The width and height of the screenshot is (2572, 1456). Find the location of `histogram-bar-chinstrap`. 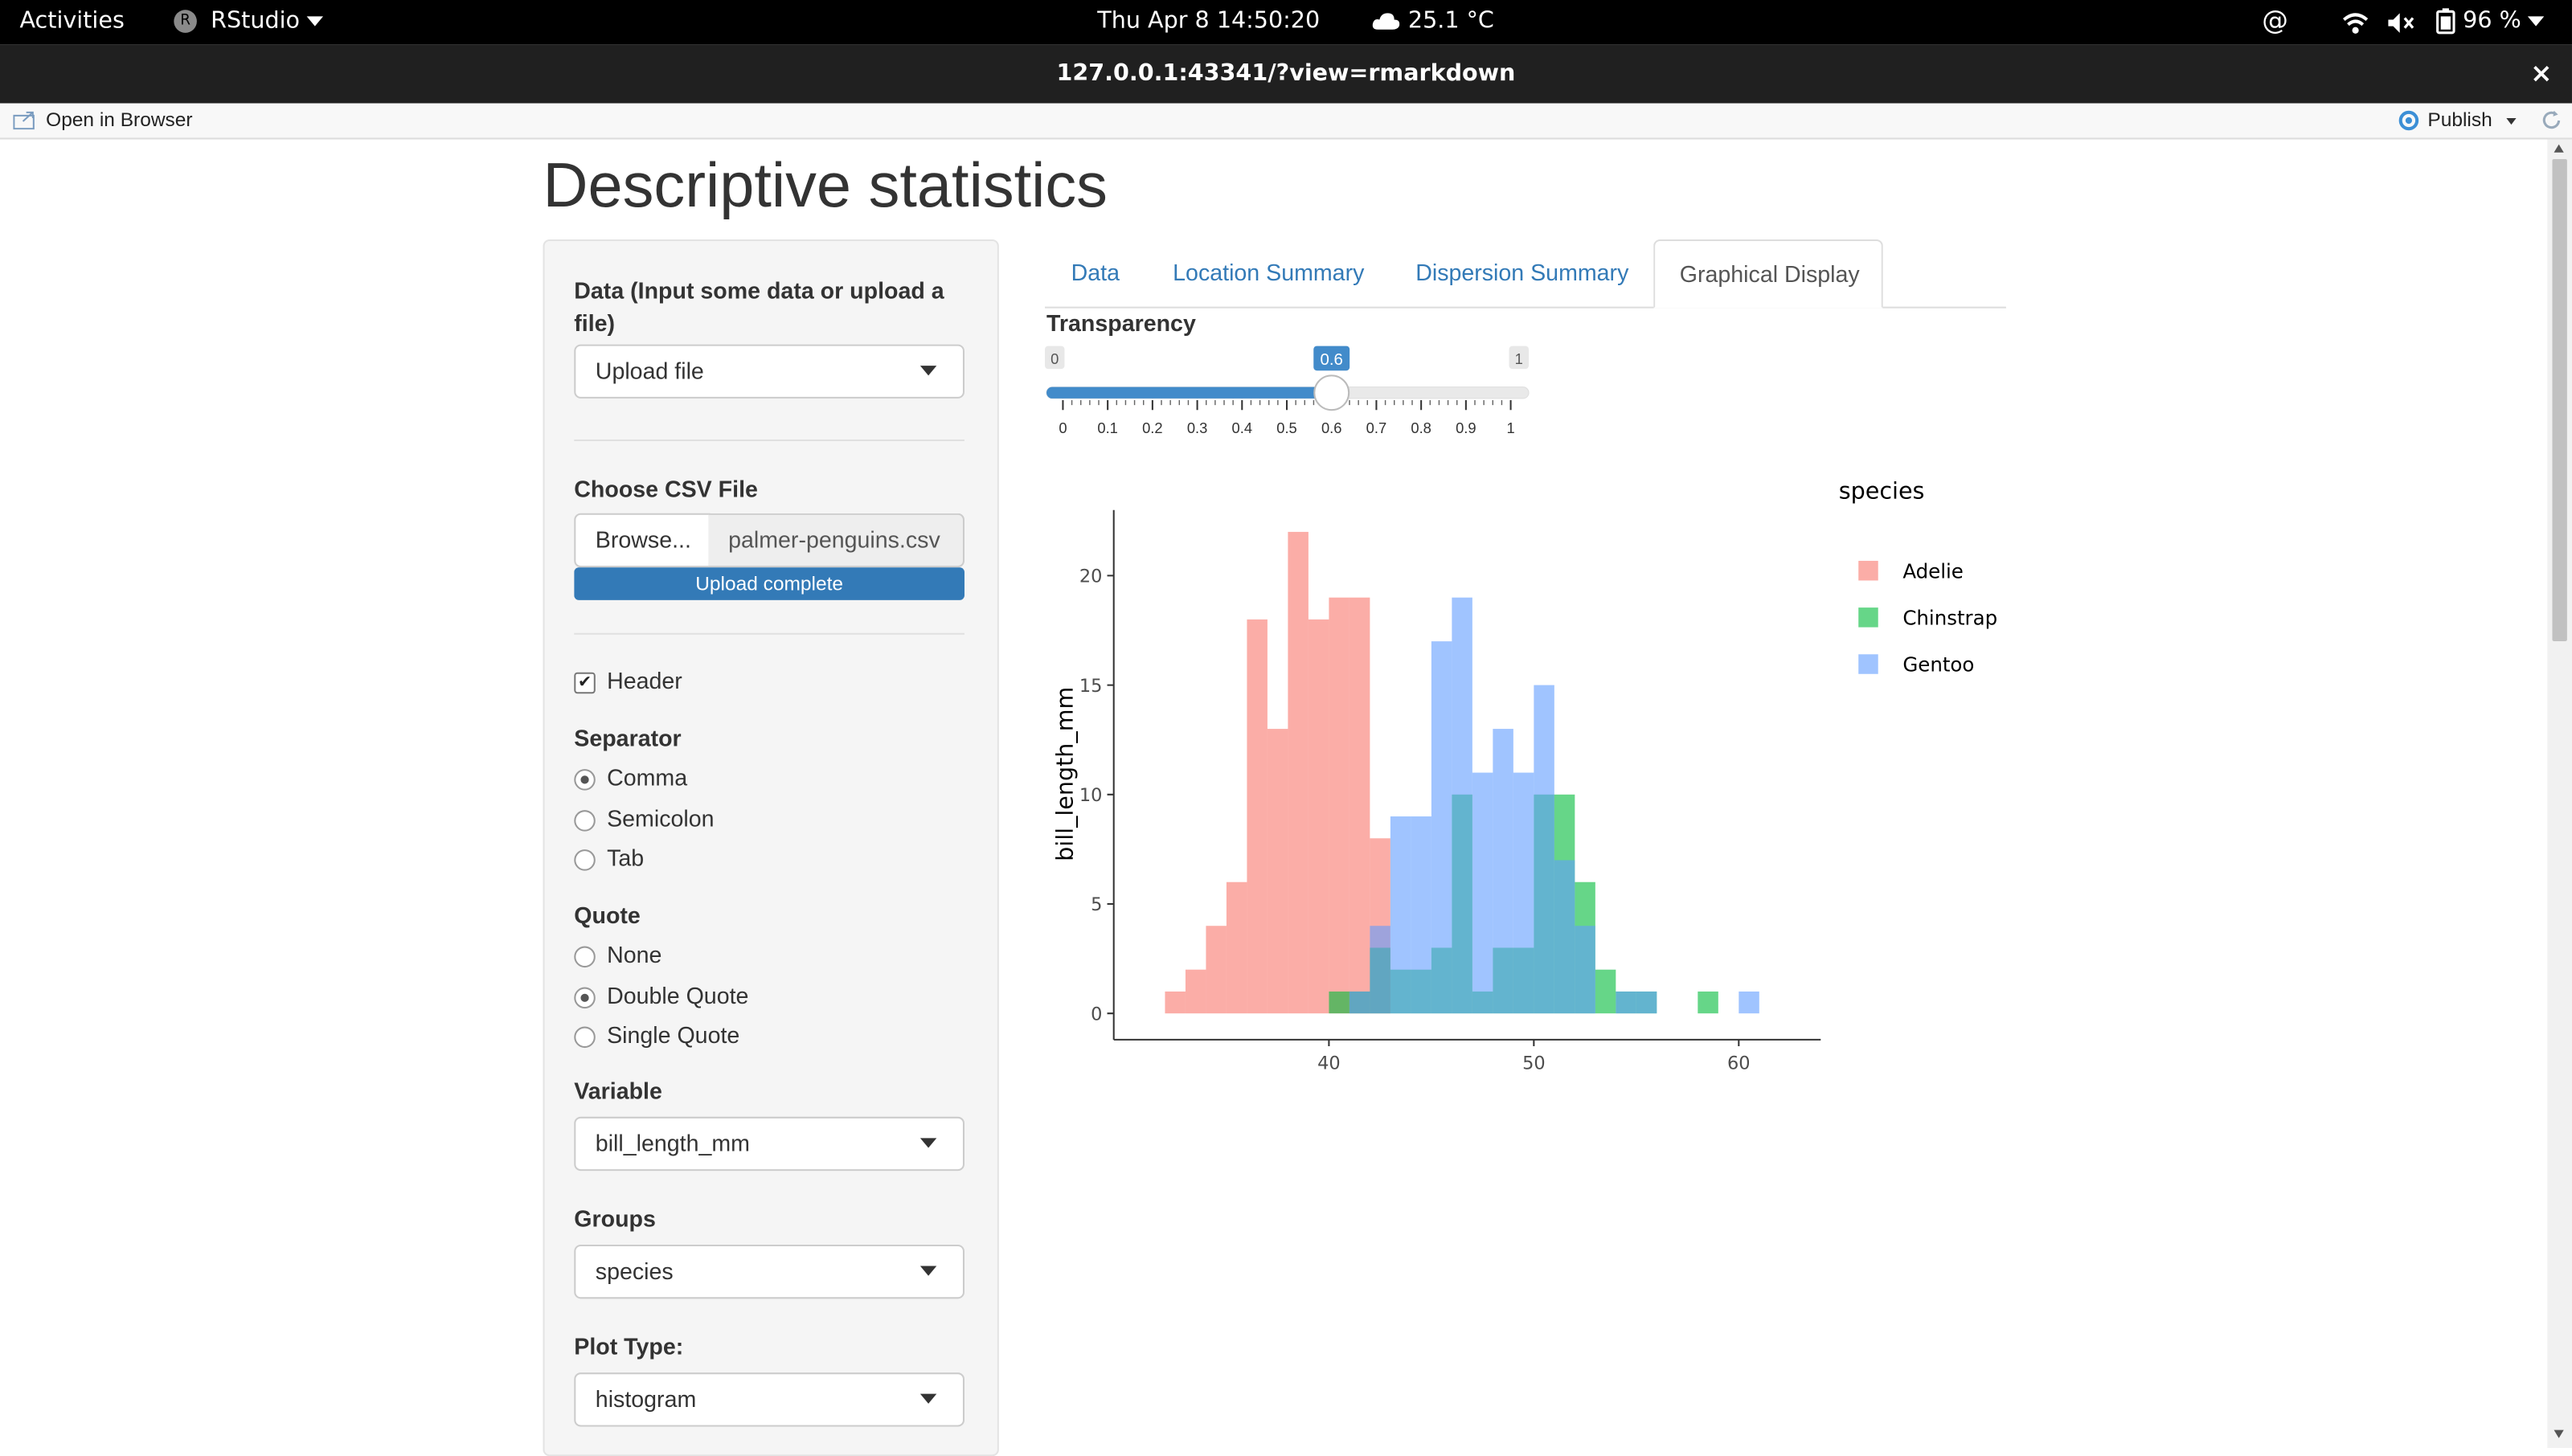

histogram-bar-chinstrap is located at coordinates (1605, 991).